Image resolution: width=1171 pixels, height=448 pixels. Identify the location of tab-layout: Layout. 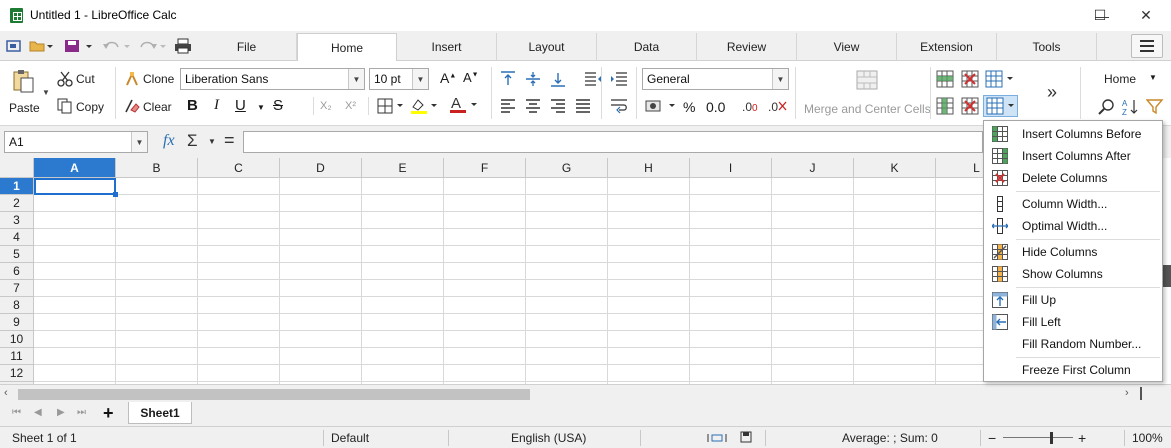
(547, 47).